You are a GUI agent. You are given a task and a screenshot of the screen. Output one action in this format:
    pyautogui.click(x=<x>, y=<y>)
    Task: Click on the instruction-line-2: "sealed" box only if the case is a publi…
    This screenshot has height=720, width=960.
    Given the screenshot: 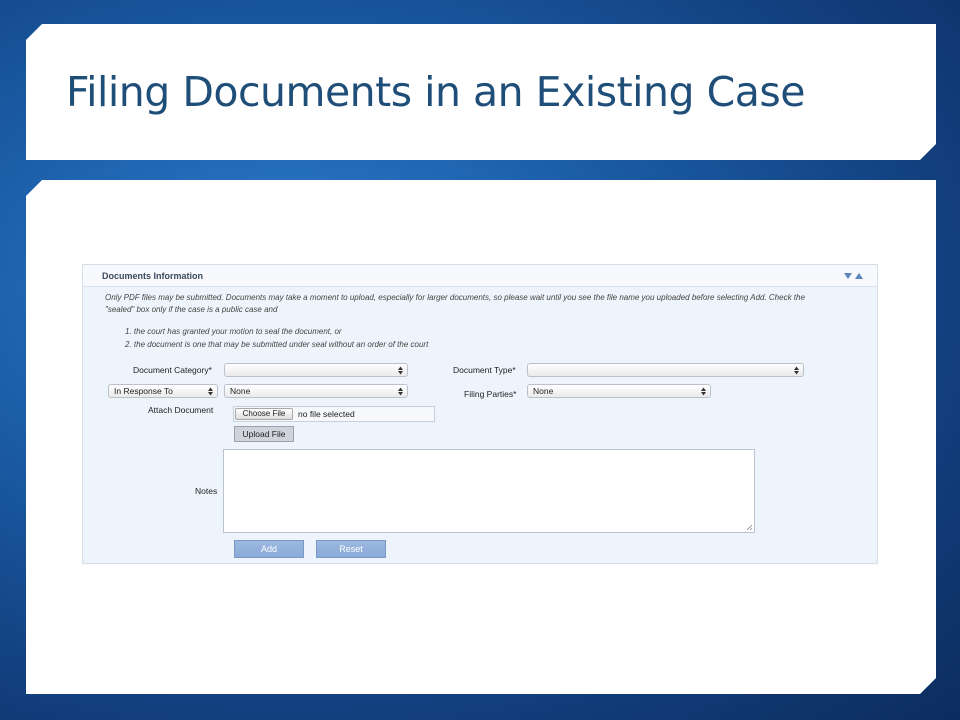 What is the action you would take?
    pyautogui.click(x=191, y=309)
    